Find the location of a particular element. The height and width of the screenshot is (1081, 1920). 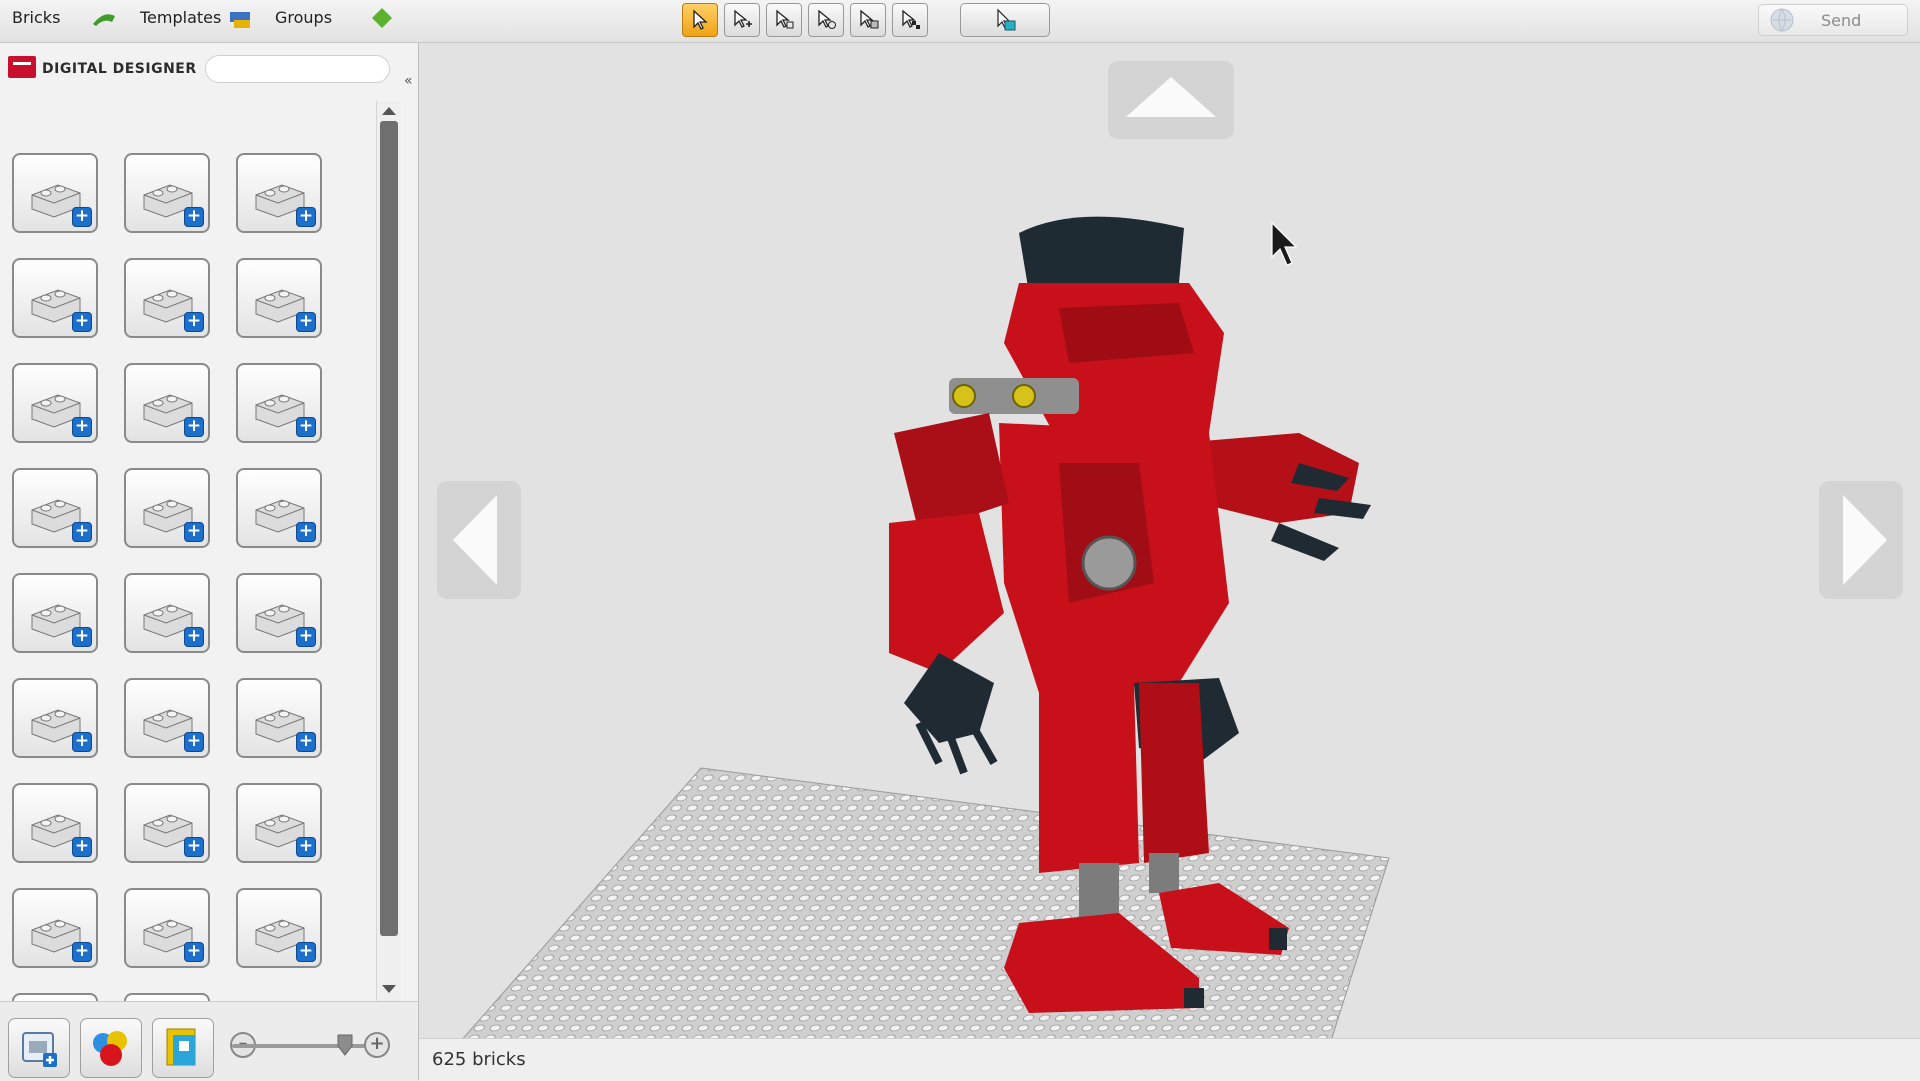

selection-tools is located at coordinates (805, 21).